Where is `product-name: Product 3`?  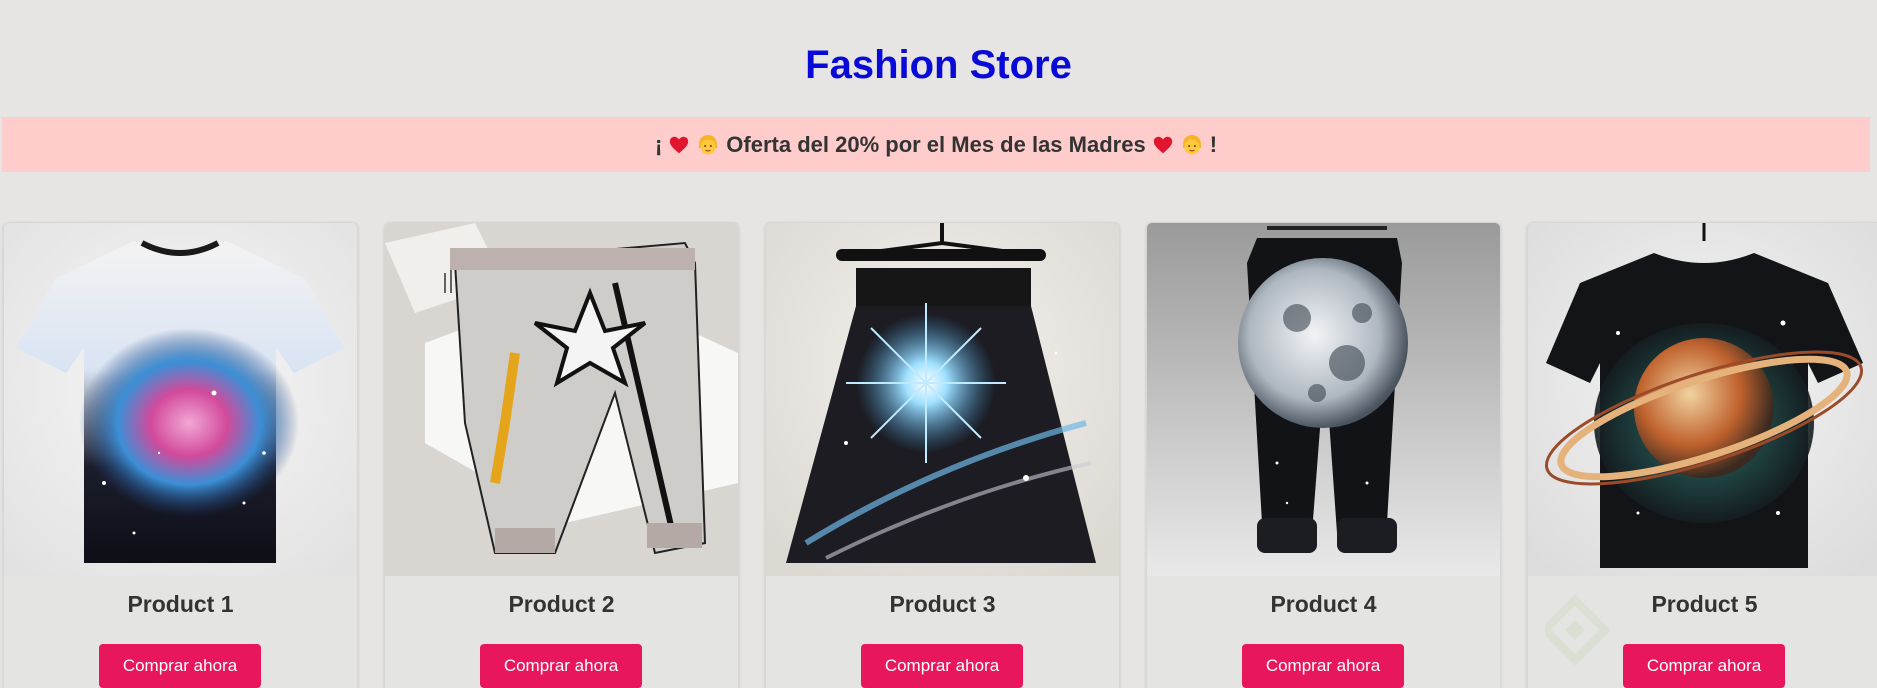 product-name: Product 3 is located at coordinates (942, 604).